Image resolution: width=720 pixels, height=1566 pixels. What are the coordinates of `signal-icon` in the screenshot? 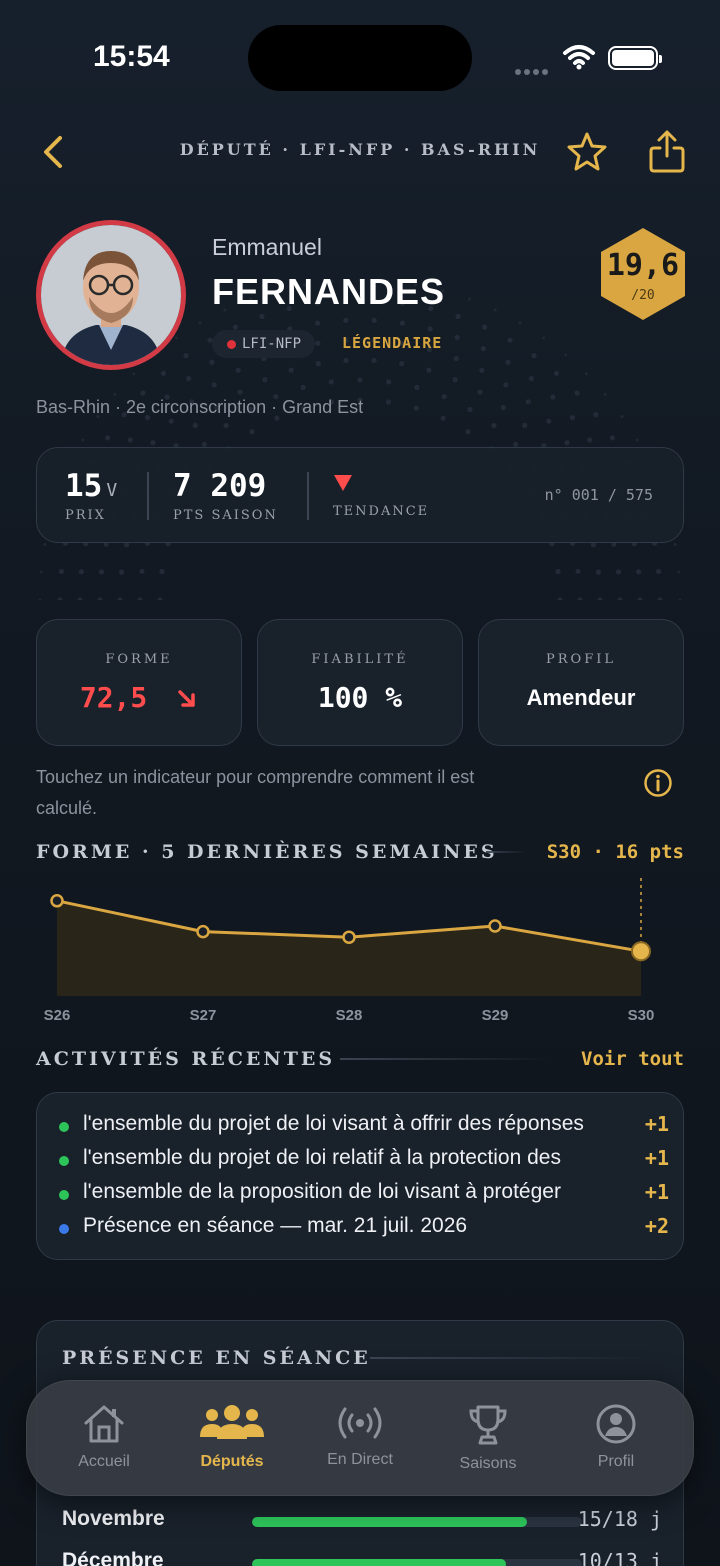 It's located at (533, 71).